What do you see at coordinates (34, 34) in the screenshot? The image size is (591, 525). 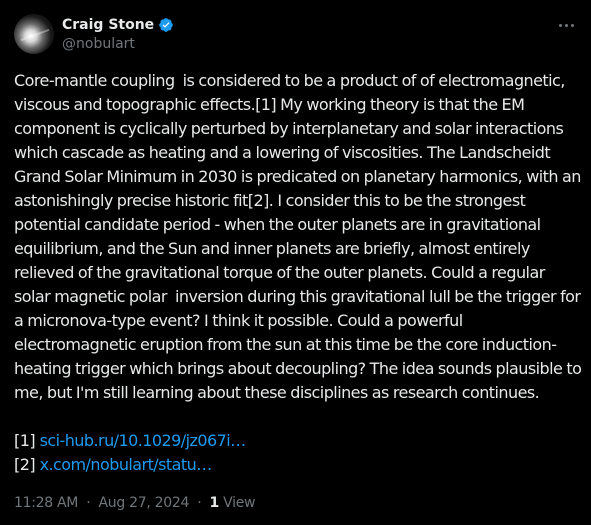 I see `avatar` at bounding box center [34, 34].